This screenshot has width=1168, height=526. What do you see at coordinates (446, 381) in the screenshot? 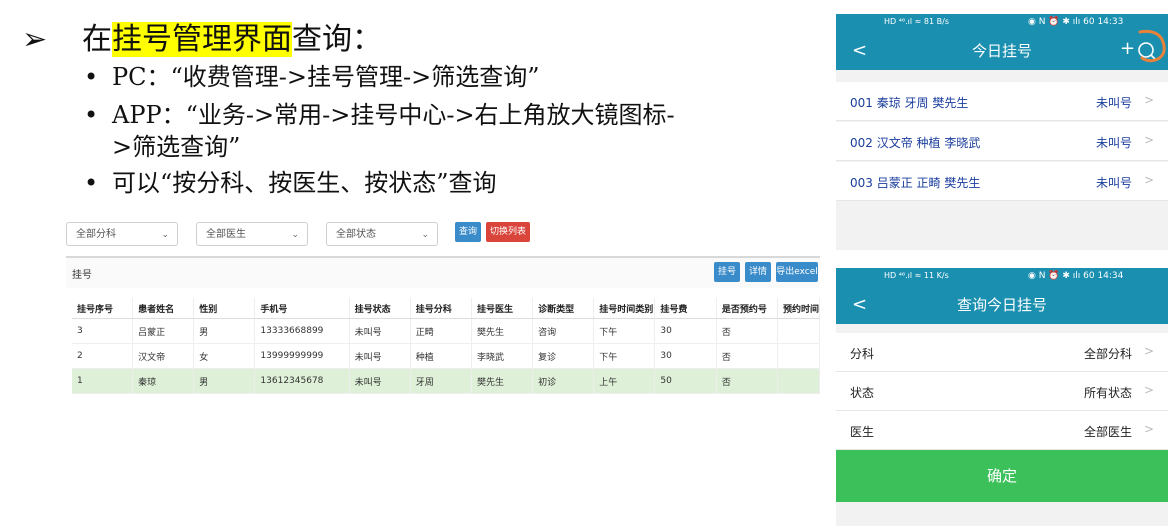
I see `table-row: 1 秦琼男 13612345678 未叫号 牙周 樊先生 初诊 上午 50 否` at bounding box center [446, 381].